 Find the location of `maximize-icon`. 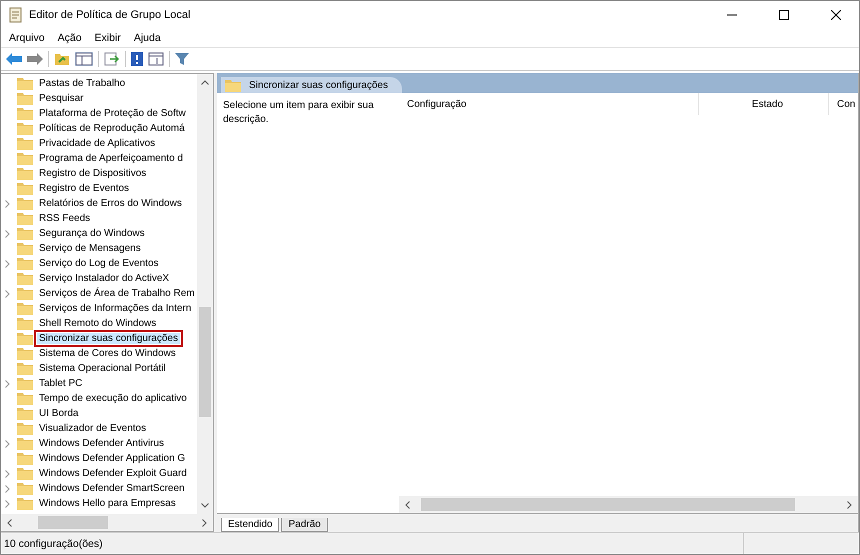

maximize-icon is located at coordinates (784, 15).